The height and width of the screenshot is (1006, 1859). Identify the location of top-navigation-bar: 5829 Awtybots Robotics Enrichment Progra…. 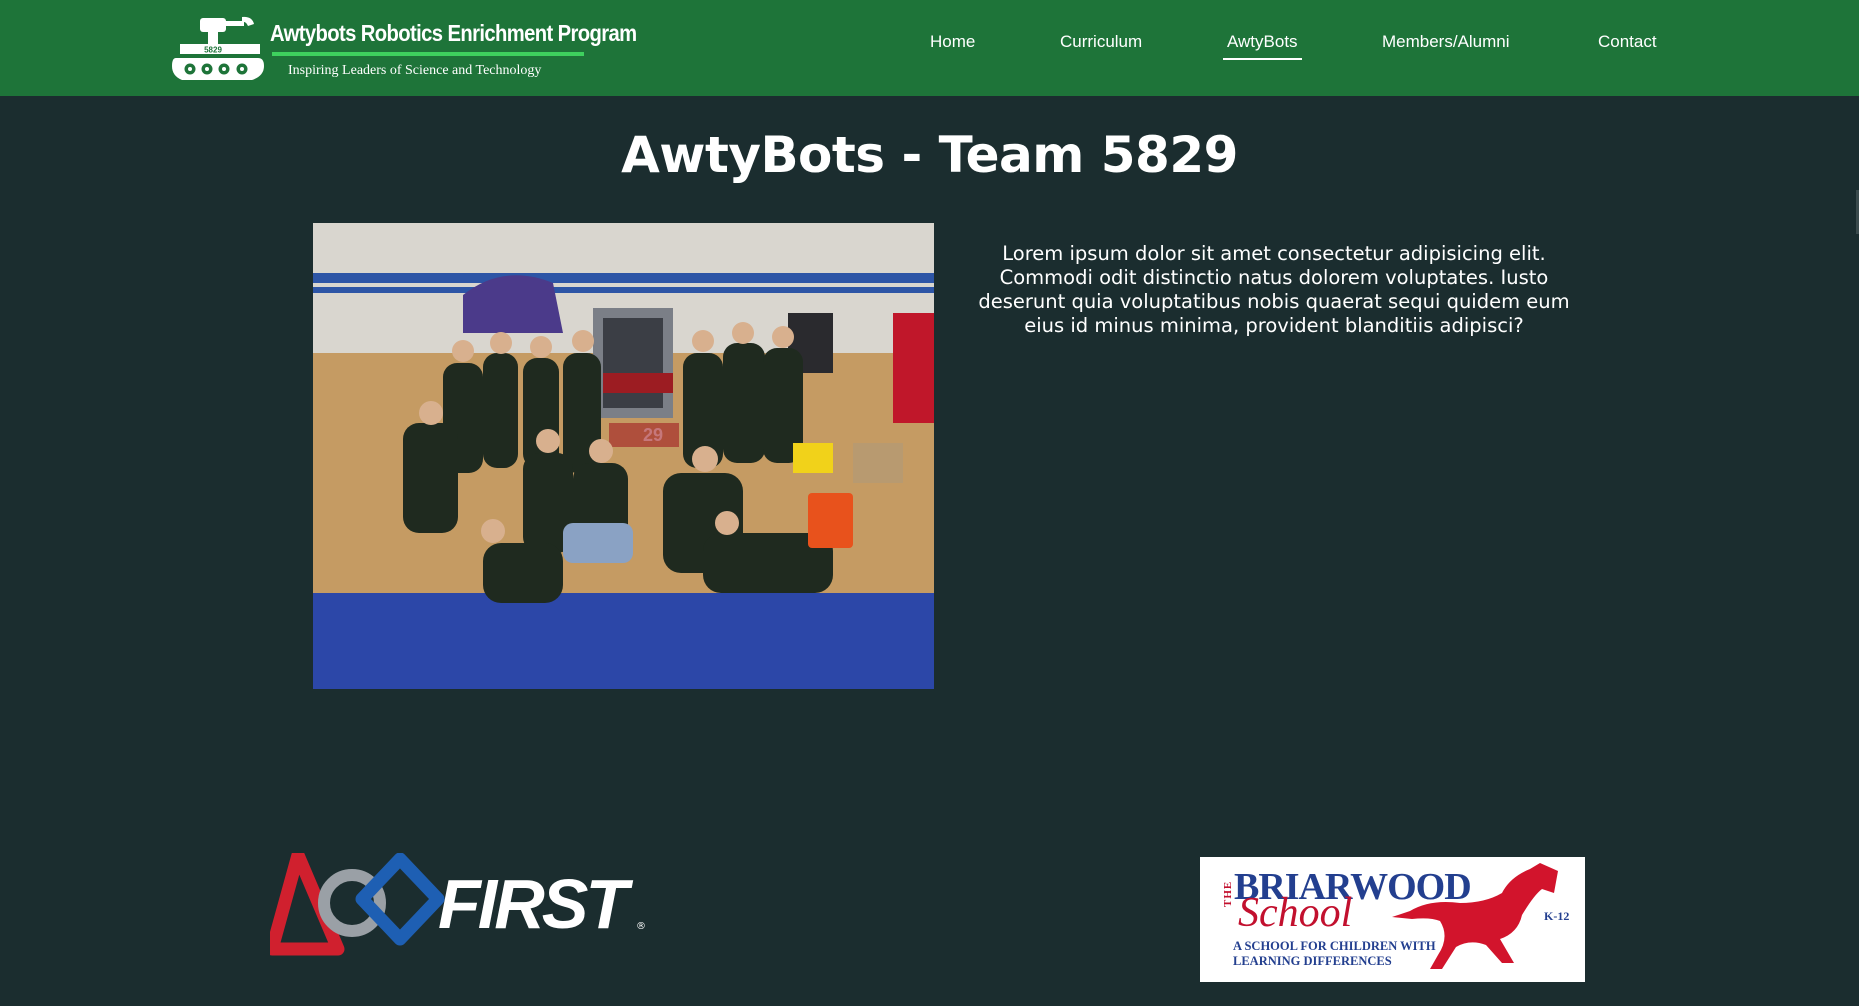
(929, 48).